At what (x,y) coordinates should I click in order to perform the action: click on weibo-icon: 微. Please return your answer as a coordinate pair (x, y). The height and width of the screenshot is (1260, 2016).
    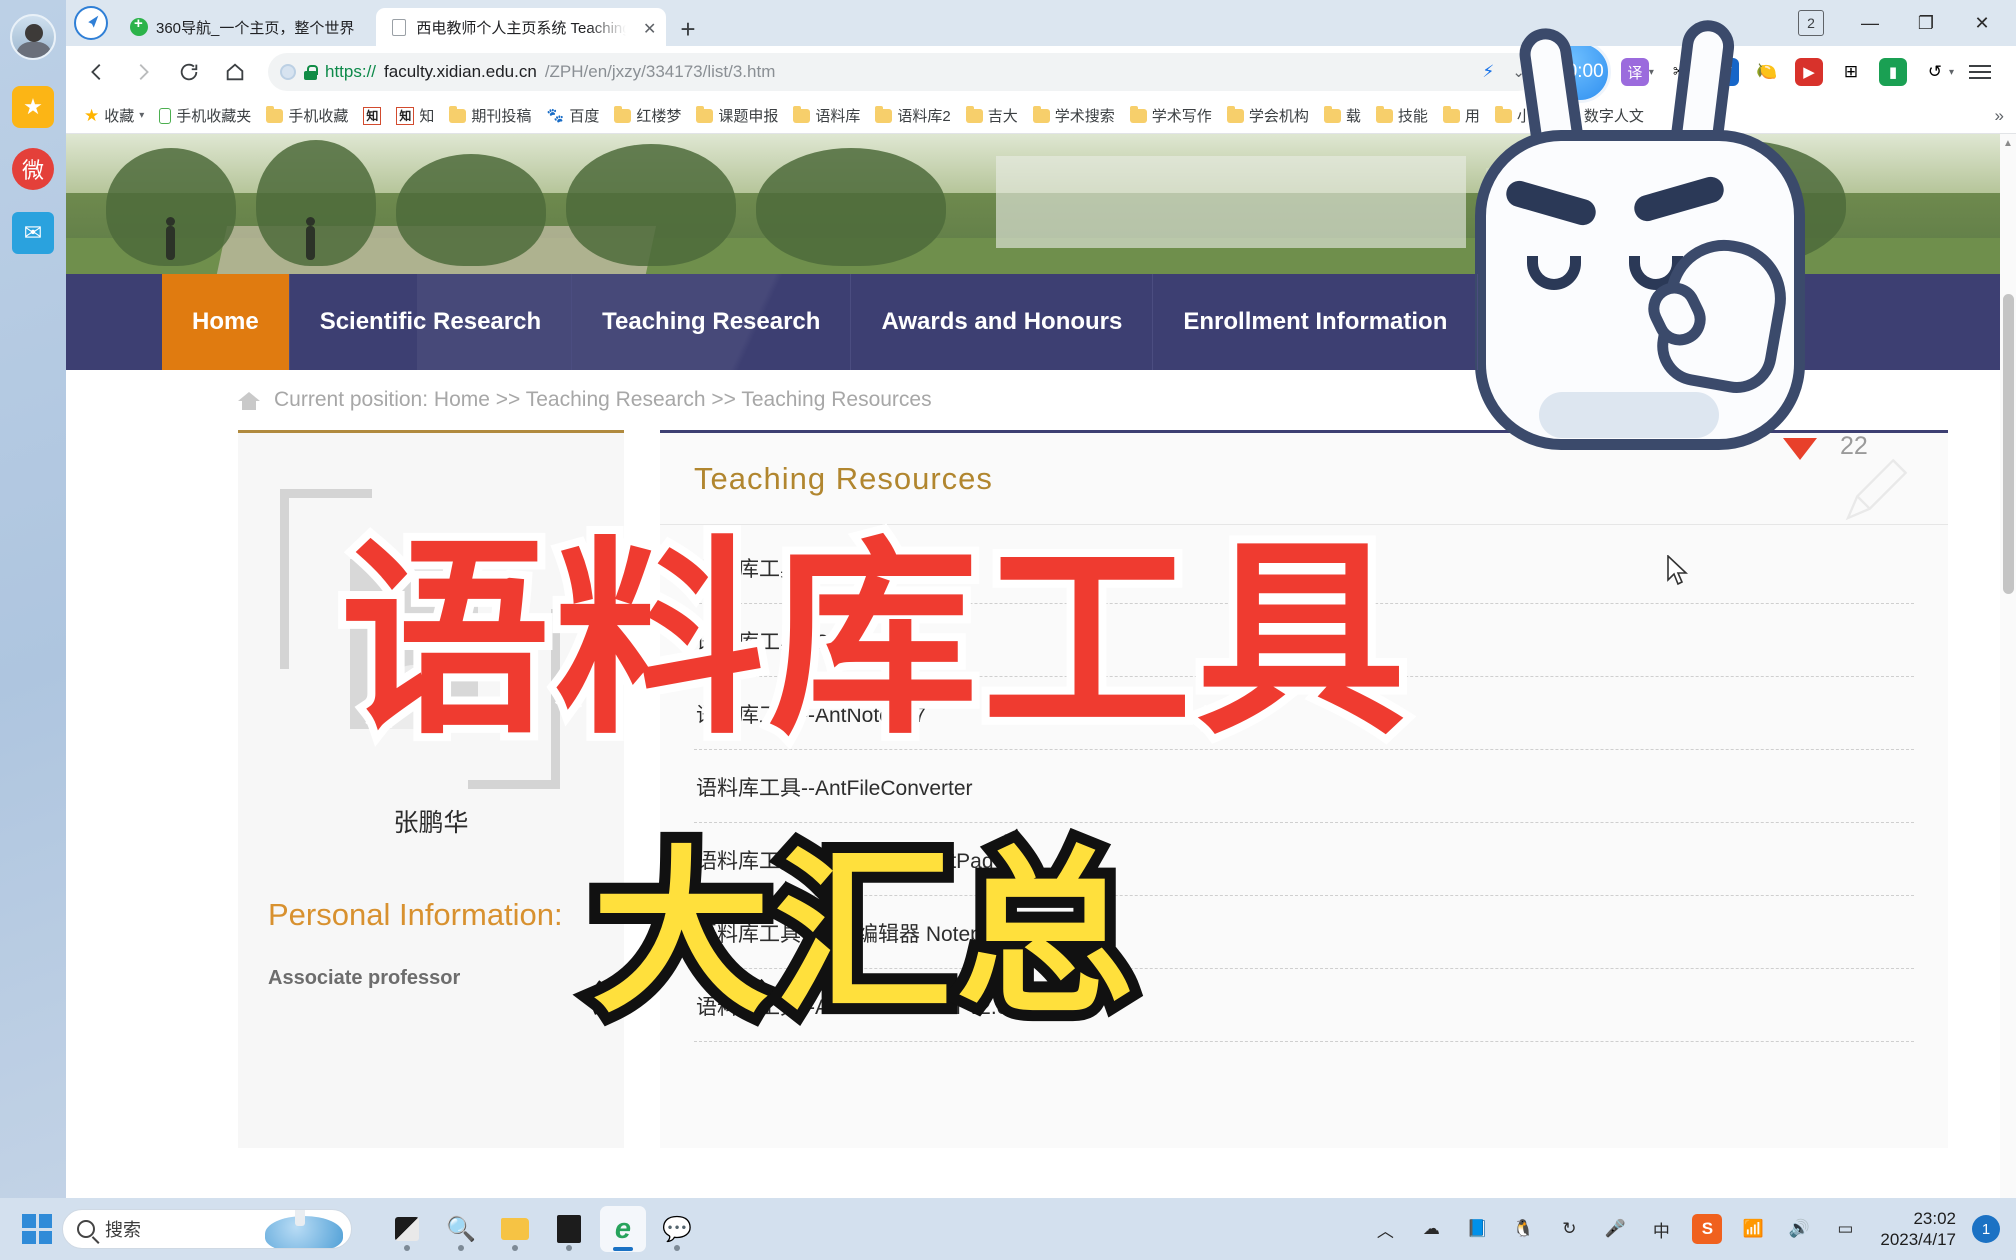
    Looking at the image, I should click on (33, 169).